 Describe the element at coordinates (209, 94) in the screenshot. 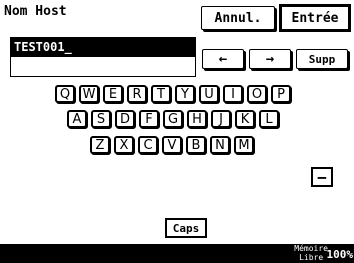

I see `key-u: U` at that location.